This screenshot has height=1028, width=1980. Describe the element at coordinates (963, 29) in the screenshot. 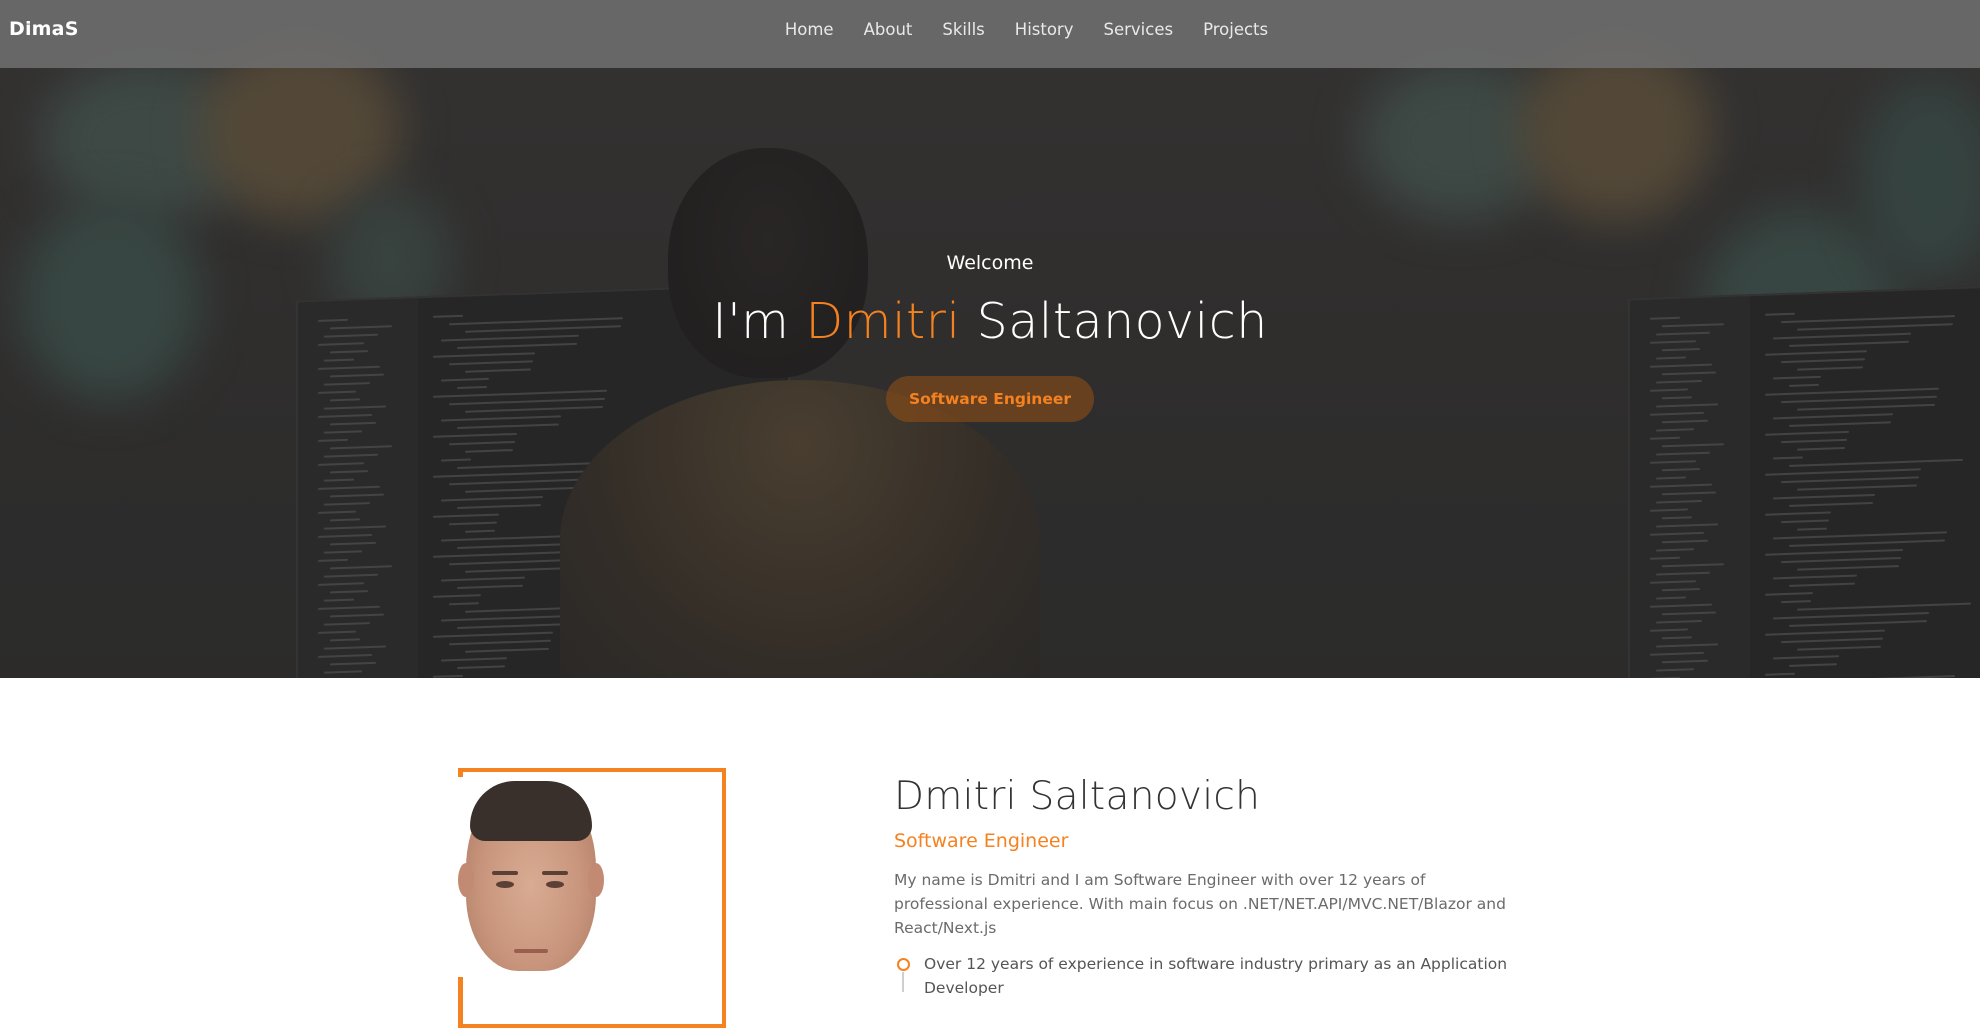

I see `nav-skills: Skills` at that location.